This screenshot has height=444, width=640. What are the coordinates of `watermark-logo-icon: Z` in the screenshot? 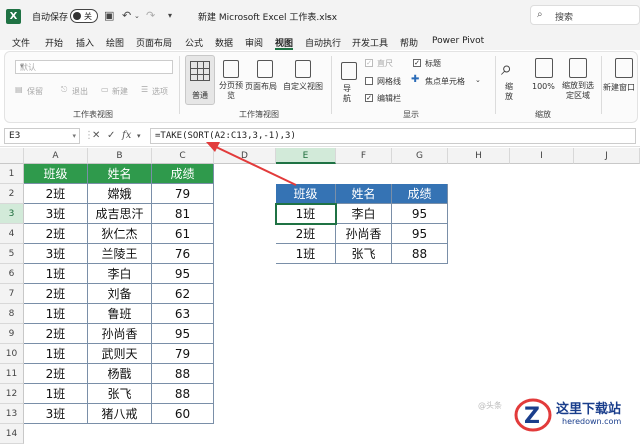 It's located at (533, 415).